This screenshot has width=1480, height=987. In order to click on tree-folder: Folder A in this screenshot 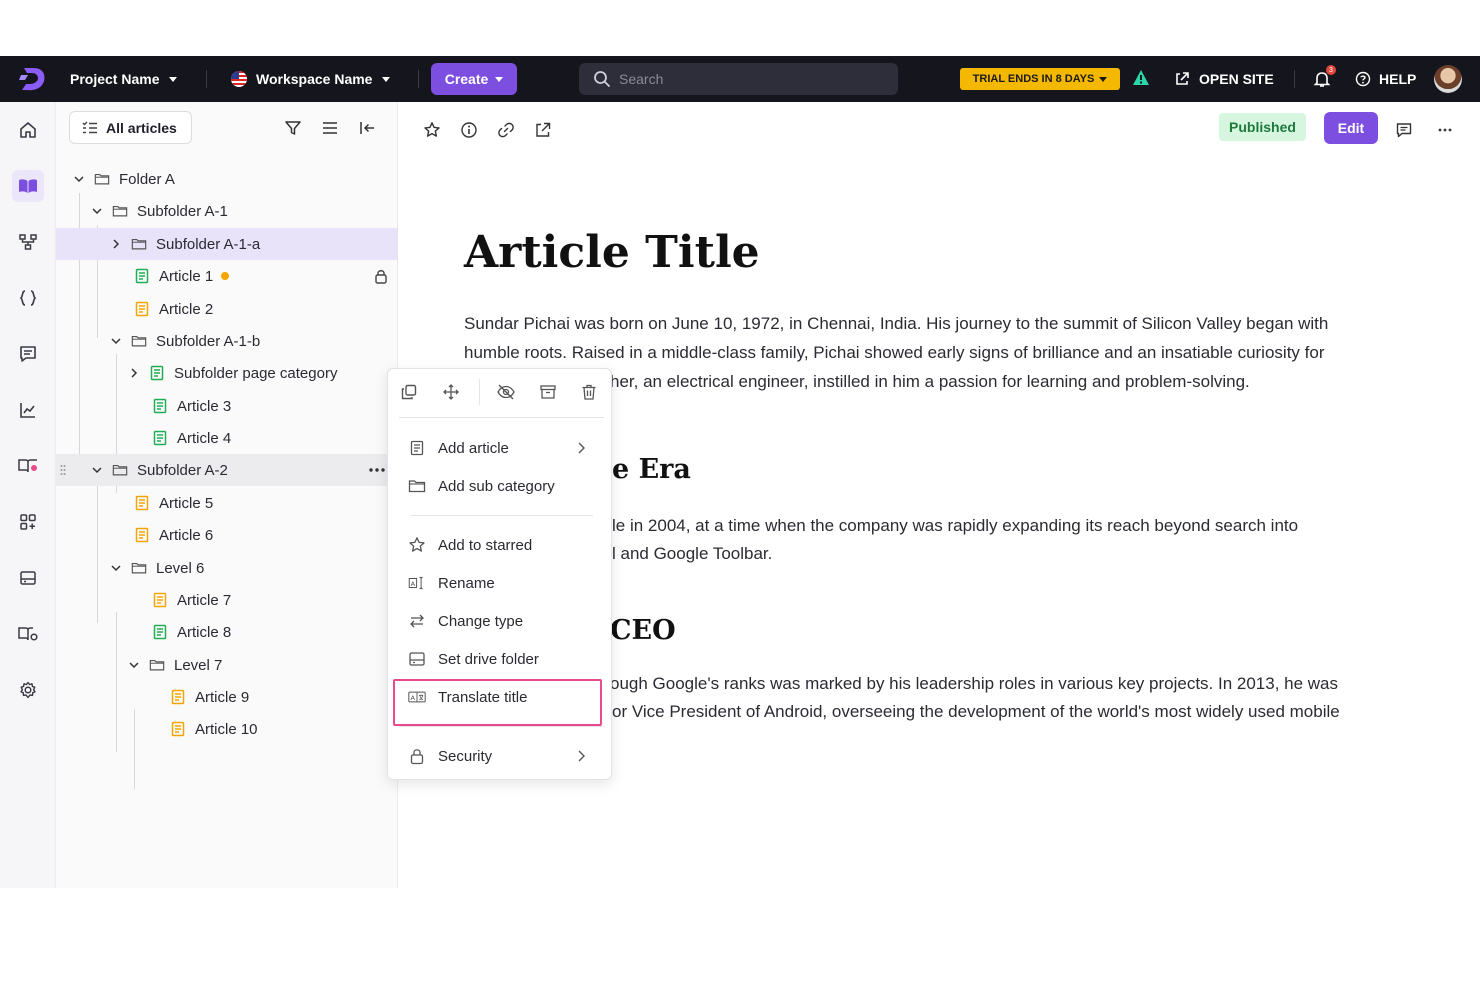, I will do `click(227, 179)`.